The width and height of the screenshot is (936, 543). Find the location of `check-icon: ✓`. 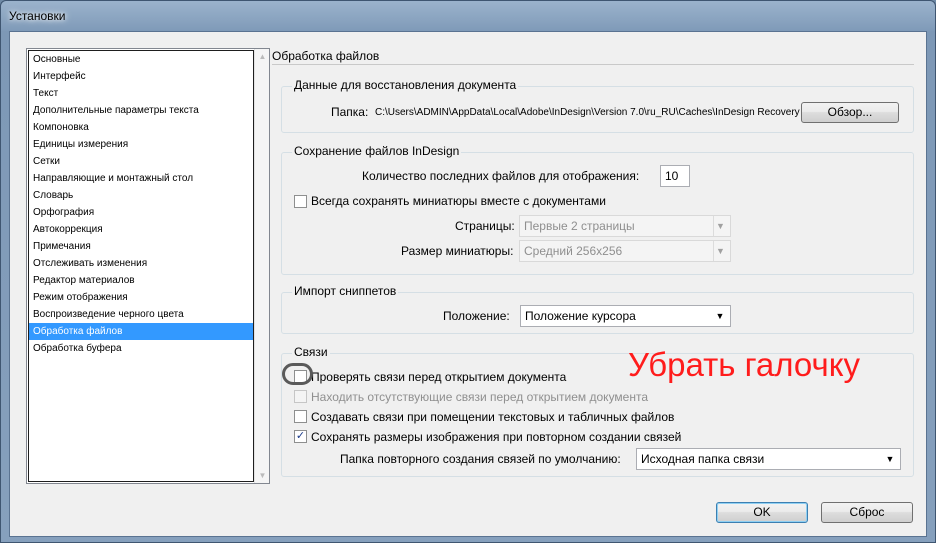

check-icon: ✓ is located at coordinates (300, 436).